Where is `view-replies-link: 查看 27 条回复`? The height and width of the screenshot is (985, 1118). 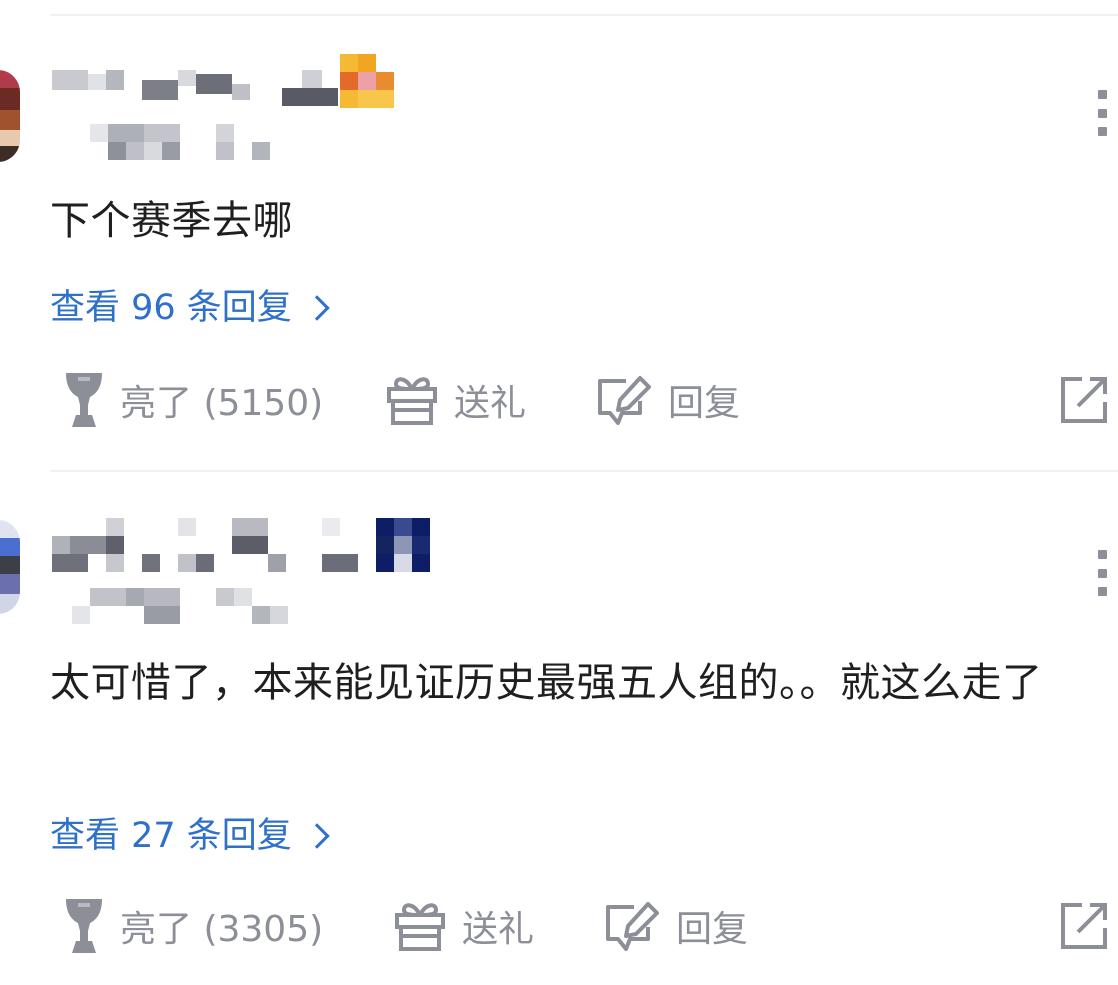 view-replies-link: 查看 27 条回复 is located at coordinates (190, 836).